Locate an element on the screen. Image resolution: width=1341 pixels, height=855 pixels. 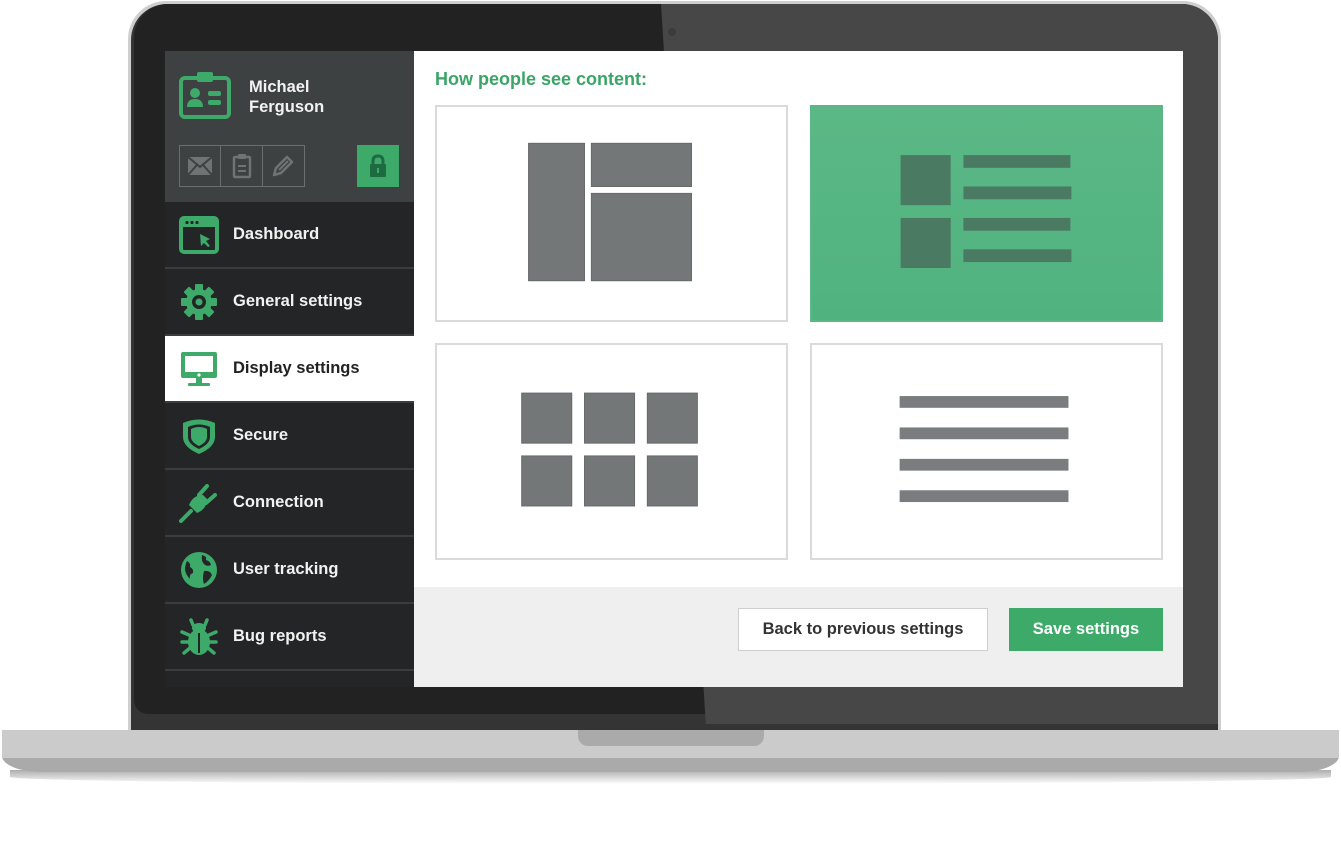
masonry-layout-icon is located at coordinates (610, 212).